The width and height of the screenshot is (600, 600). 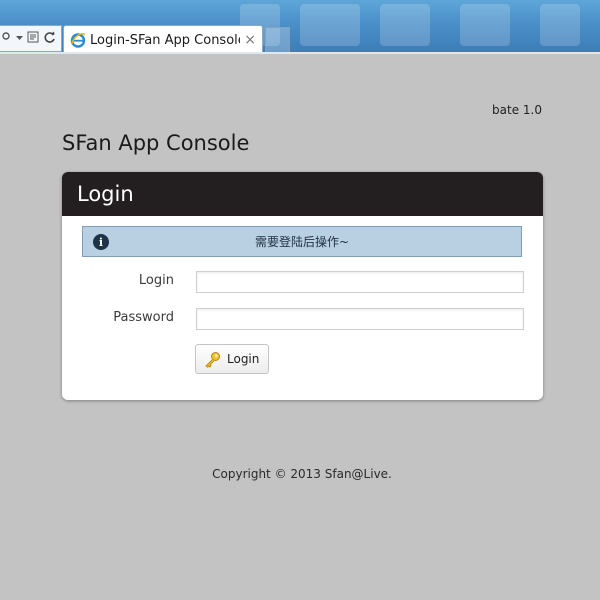 I want to click on compatibility-view-icon, so click(x=33, y=38).